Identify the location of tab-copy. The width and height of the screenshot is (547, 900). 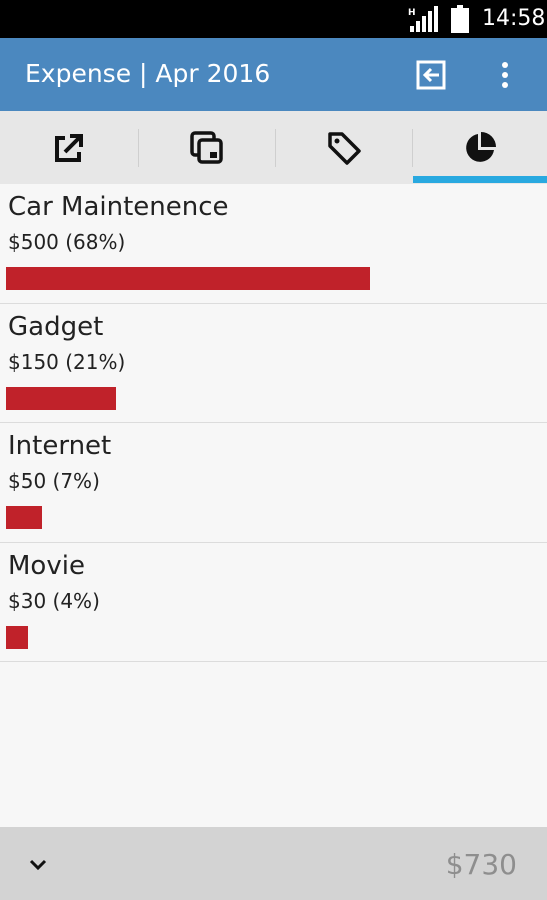
(206, 147).